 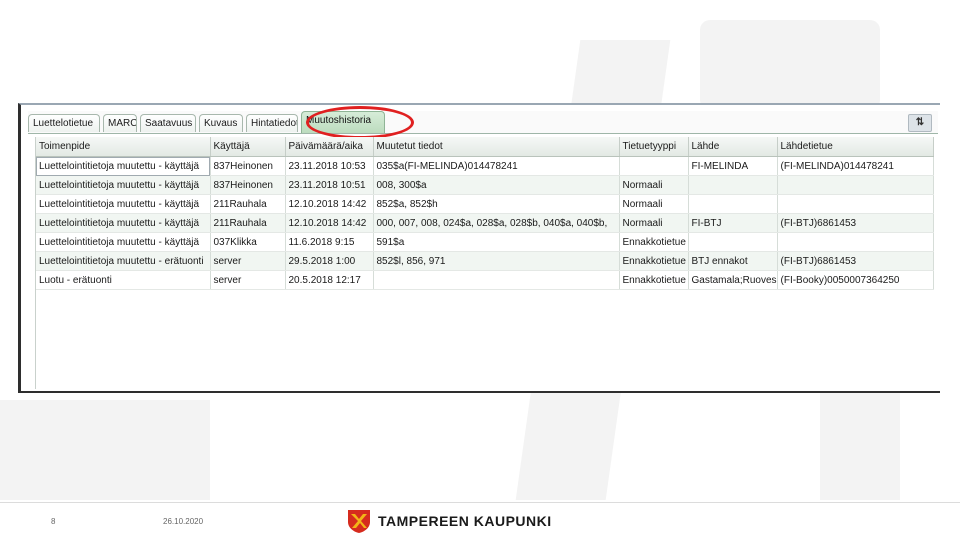 I want to click on column-header-lahdetietue: Lähdetietue, so click(x=855, y=147).